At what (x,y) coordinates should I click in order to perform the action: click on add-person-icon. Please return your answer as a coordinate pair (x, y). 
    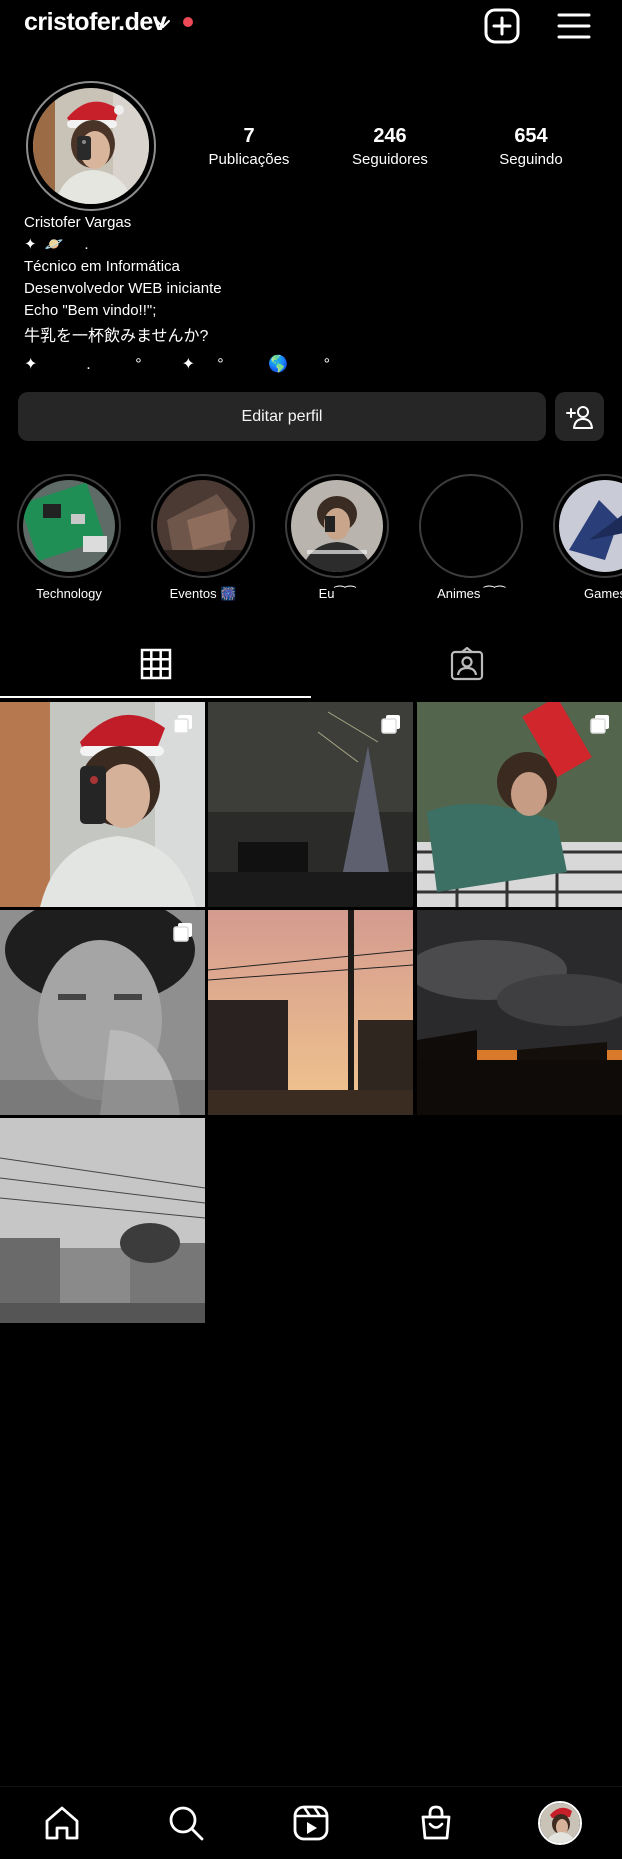
    Looking at the image, I should click on (579, 417).